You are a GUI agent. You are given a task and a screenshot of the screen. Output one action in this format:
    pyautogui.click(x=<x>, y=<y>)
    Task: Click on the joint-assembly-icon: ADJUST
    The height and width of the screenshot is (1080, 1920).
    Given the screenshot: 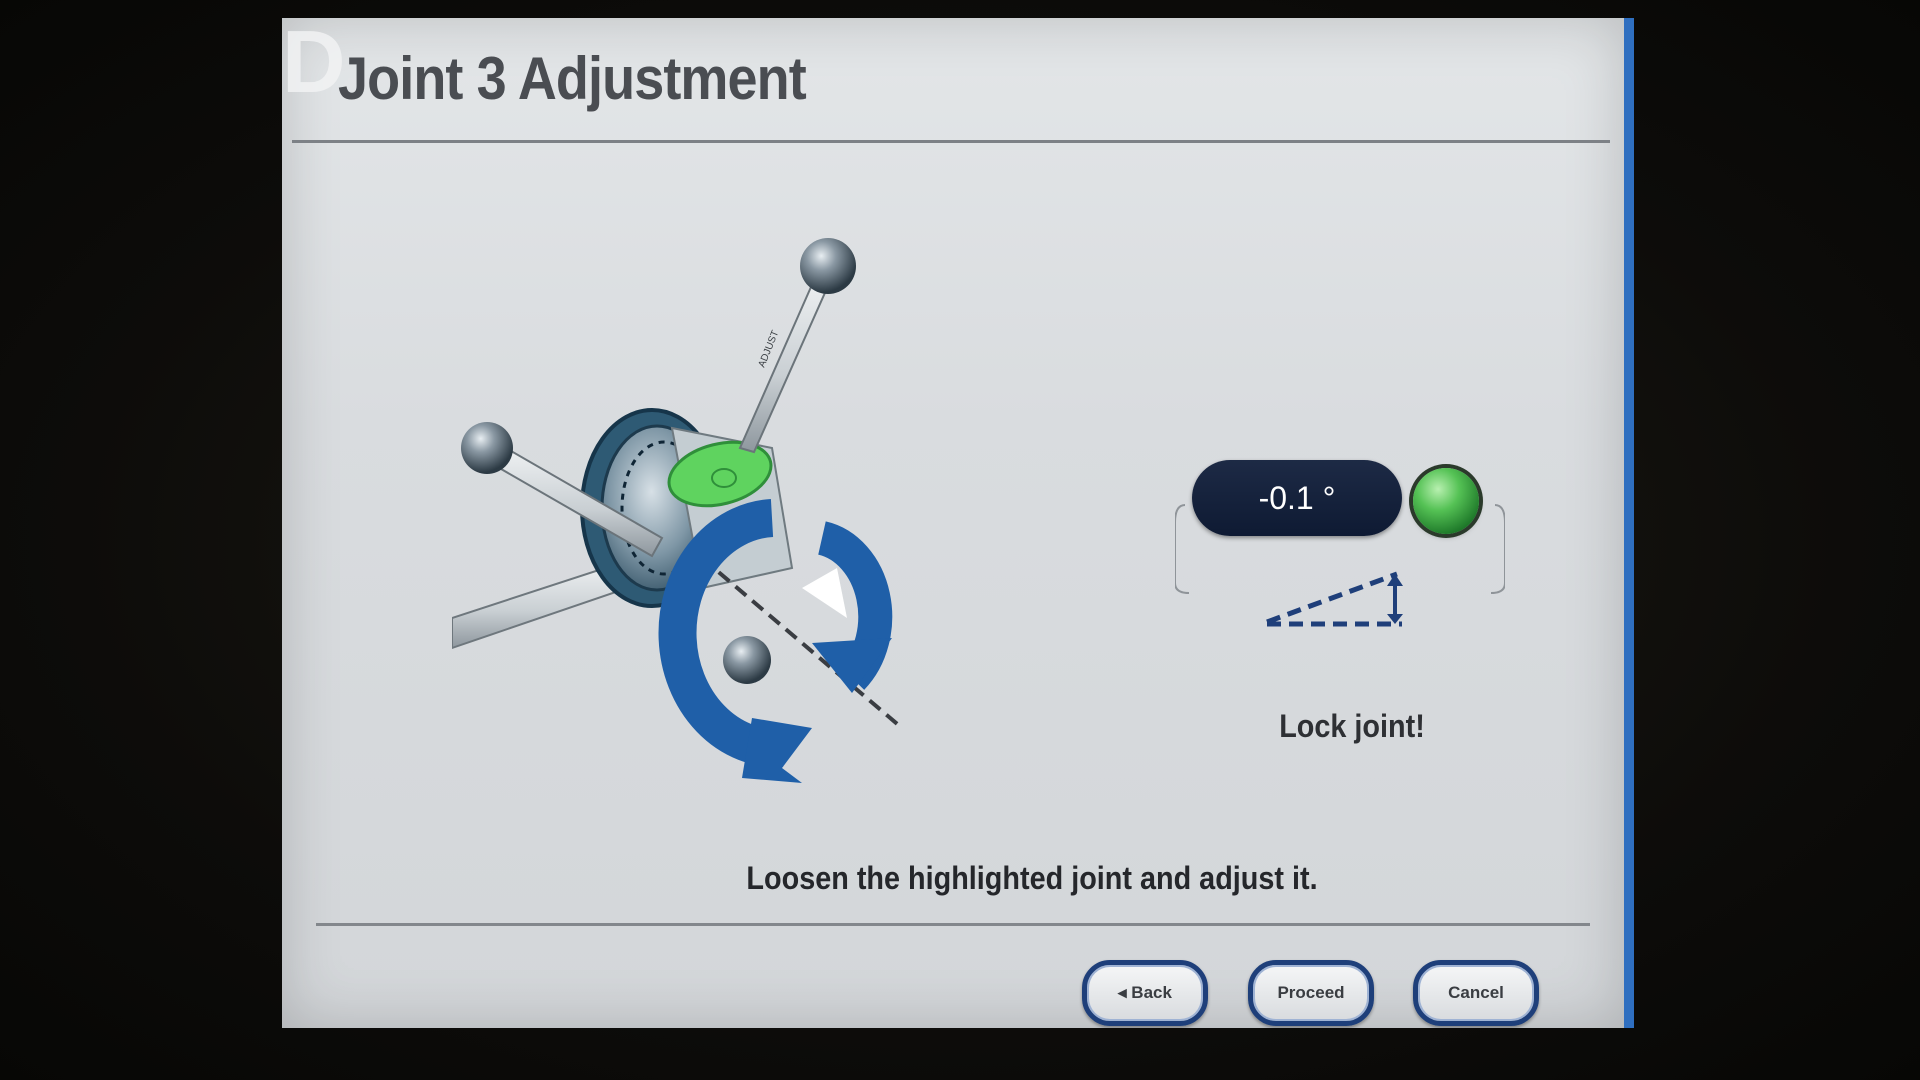 What is the action you would take?
    pyautogui.click(x=678, y=510)
    